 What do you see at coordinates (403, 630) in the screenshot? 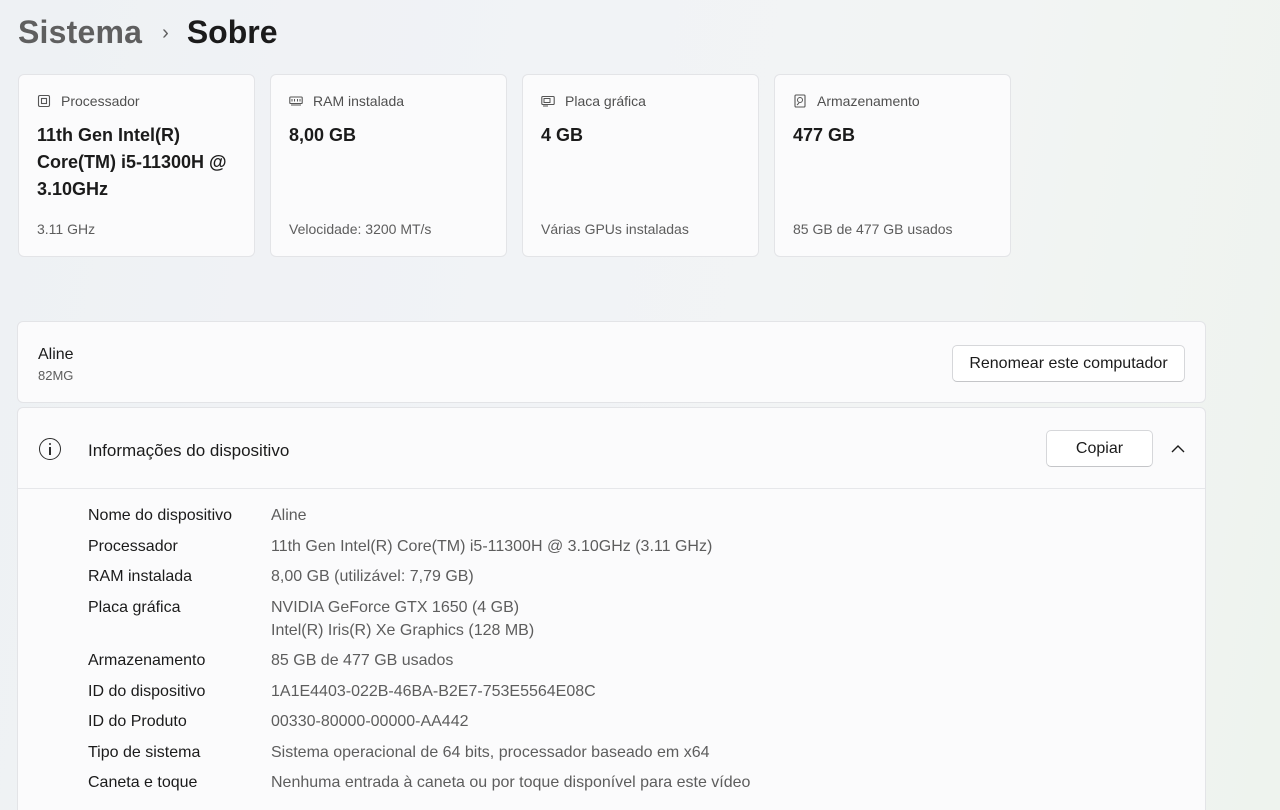
I see `info-value-line: Intel(R) Iris(R) Xe Graphics (128 MB)` at bounding box center [403, 630].